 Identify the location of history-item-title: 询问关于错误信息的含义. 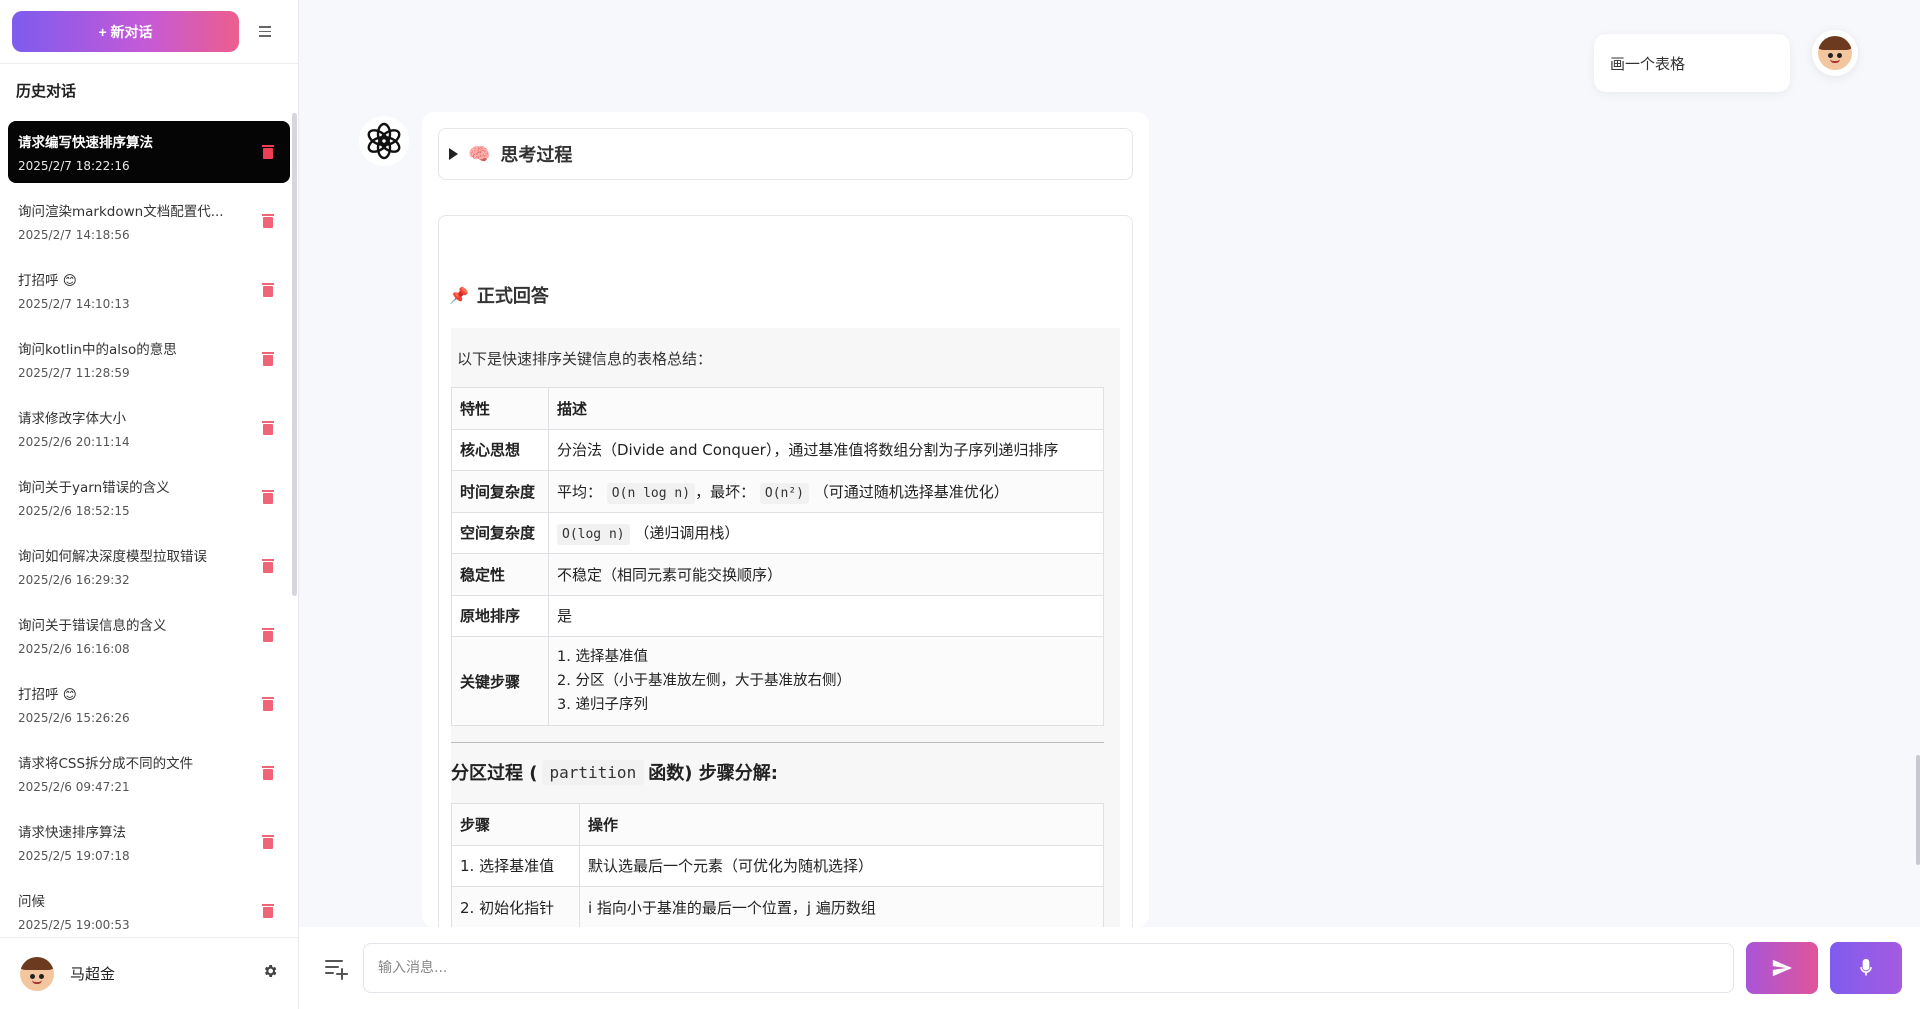
(92, 626).